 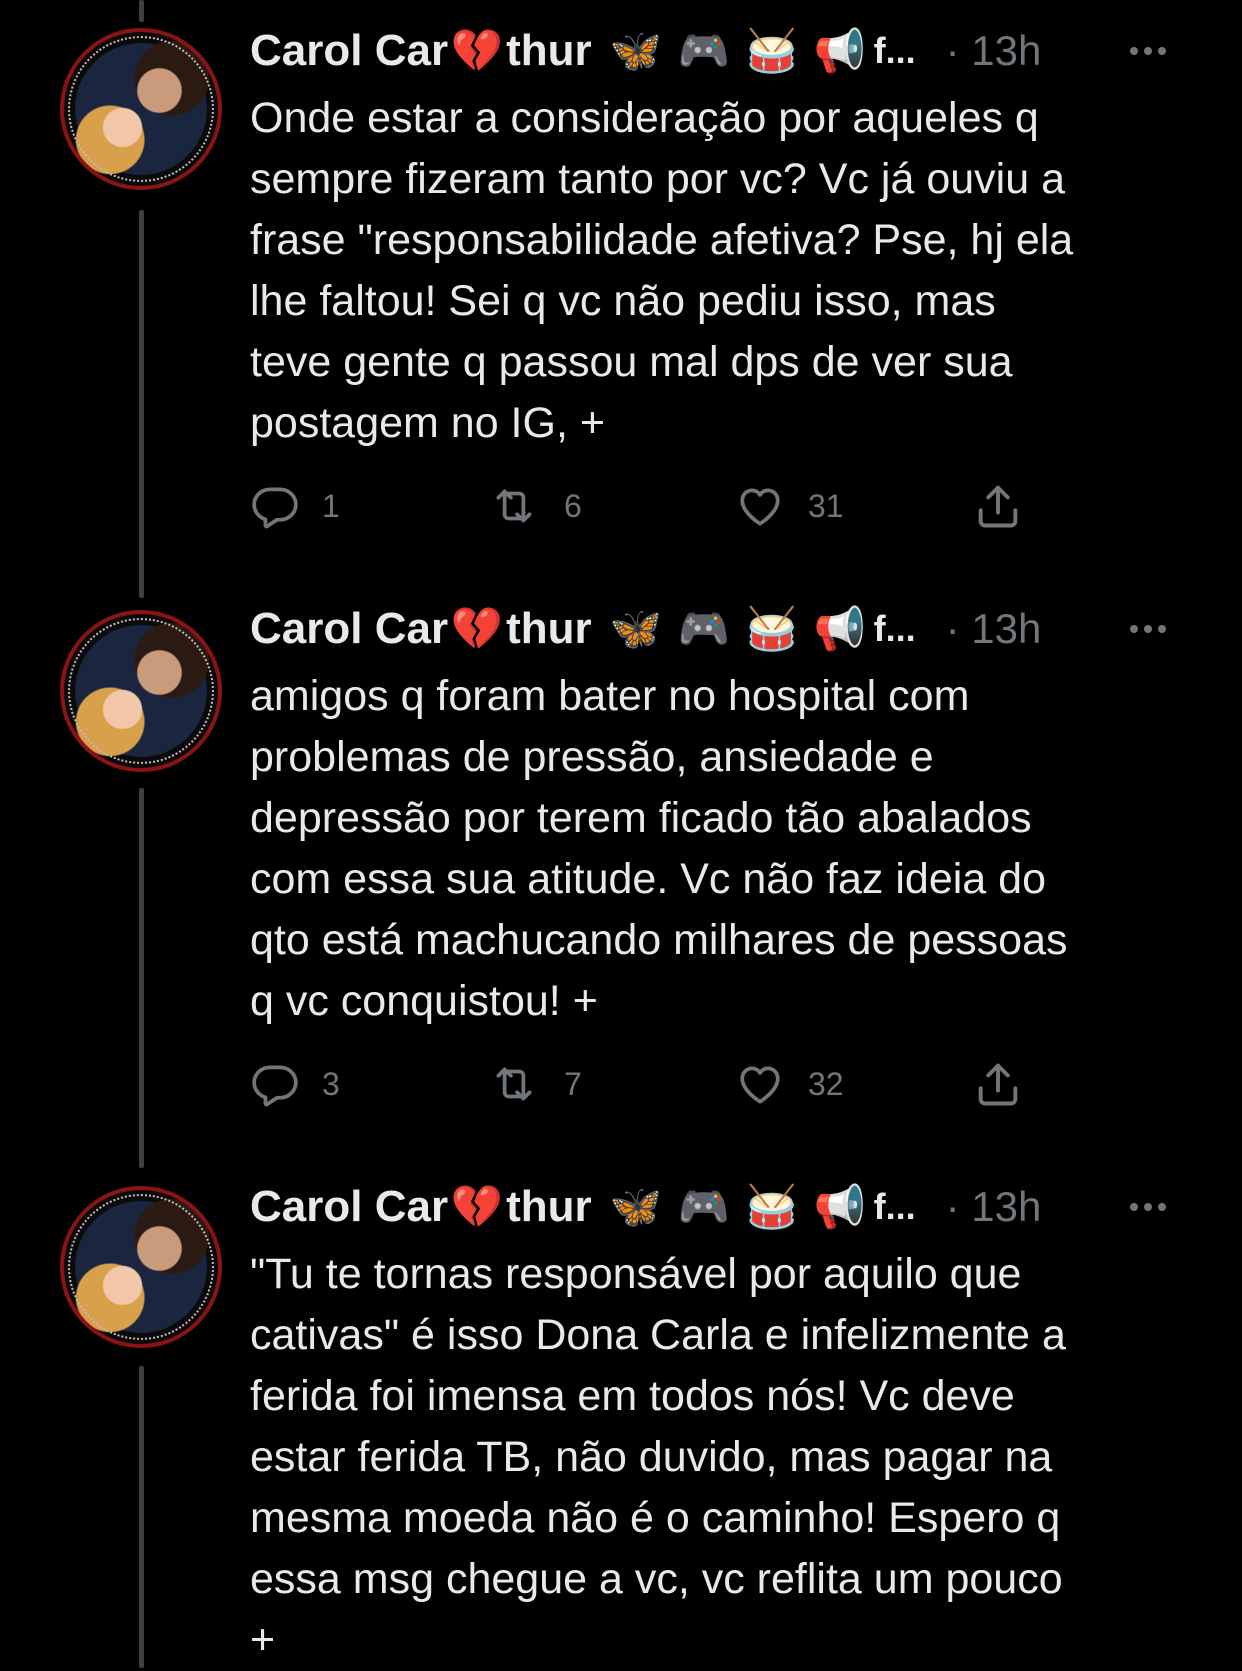 What do you see at coordinates (650, 506) in the screenshot?
I see `tweet-actions: 1 6 31` at bounding box center [650, 506].